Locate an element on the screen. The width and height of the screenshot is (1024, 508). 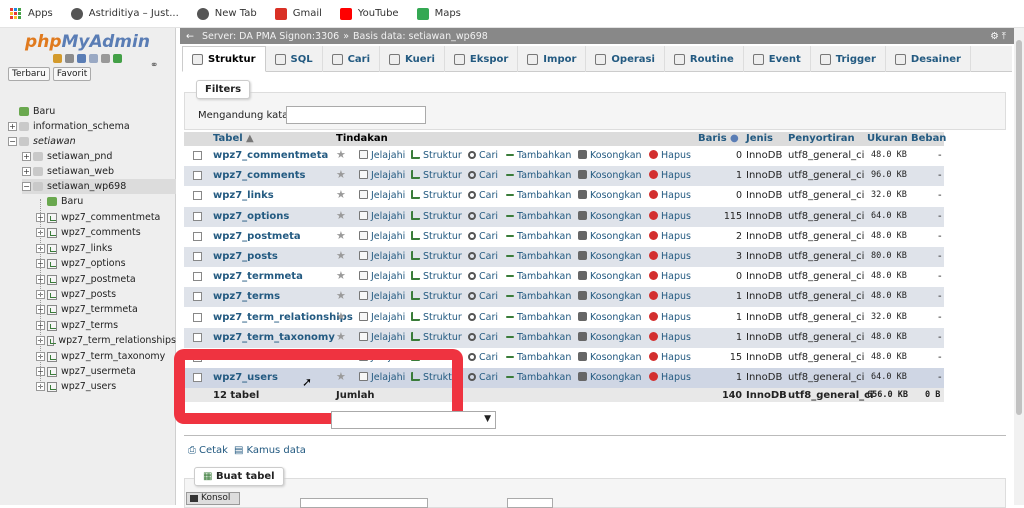
tree-item: + wpz7_termmeta is located at coordinates (106, 309).